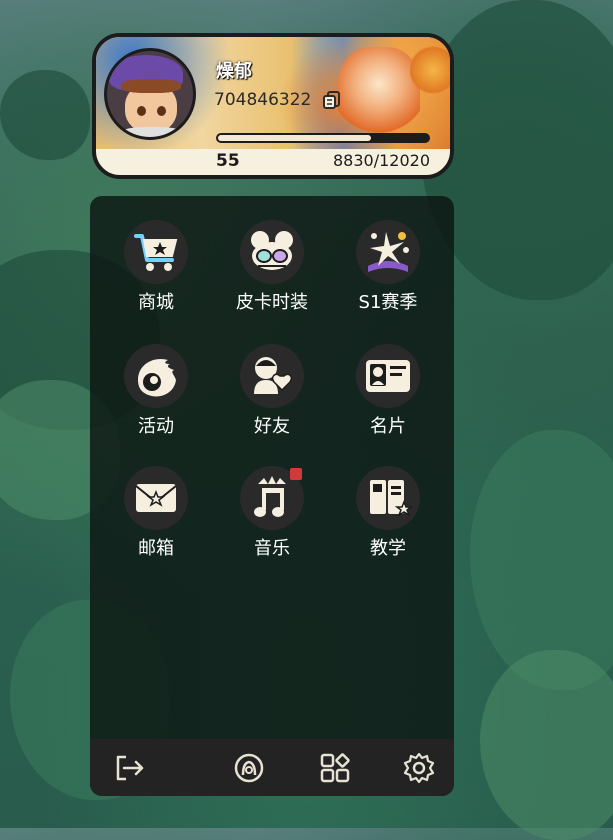 This screenshot has height=840, width=613. I want to click on menu-item-mail: 邮箱, so click(156, 522).